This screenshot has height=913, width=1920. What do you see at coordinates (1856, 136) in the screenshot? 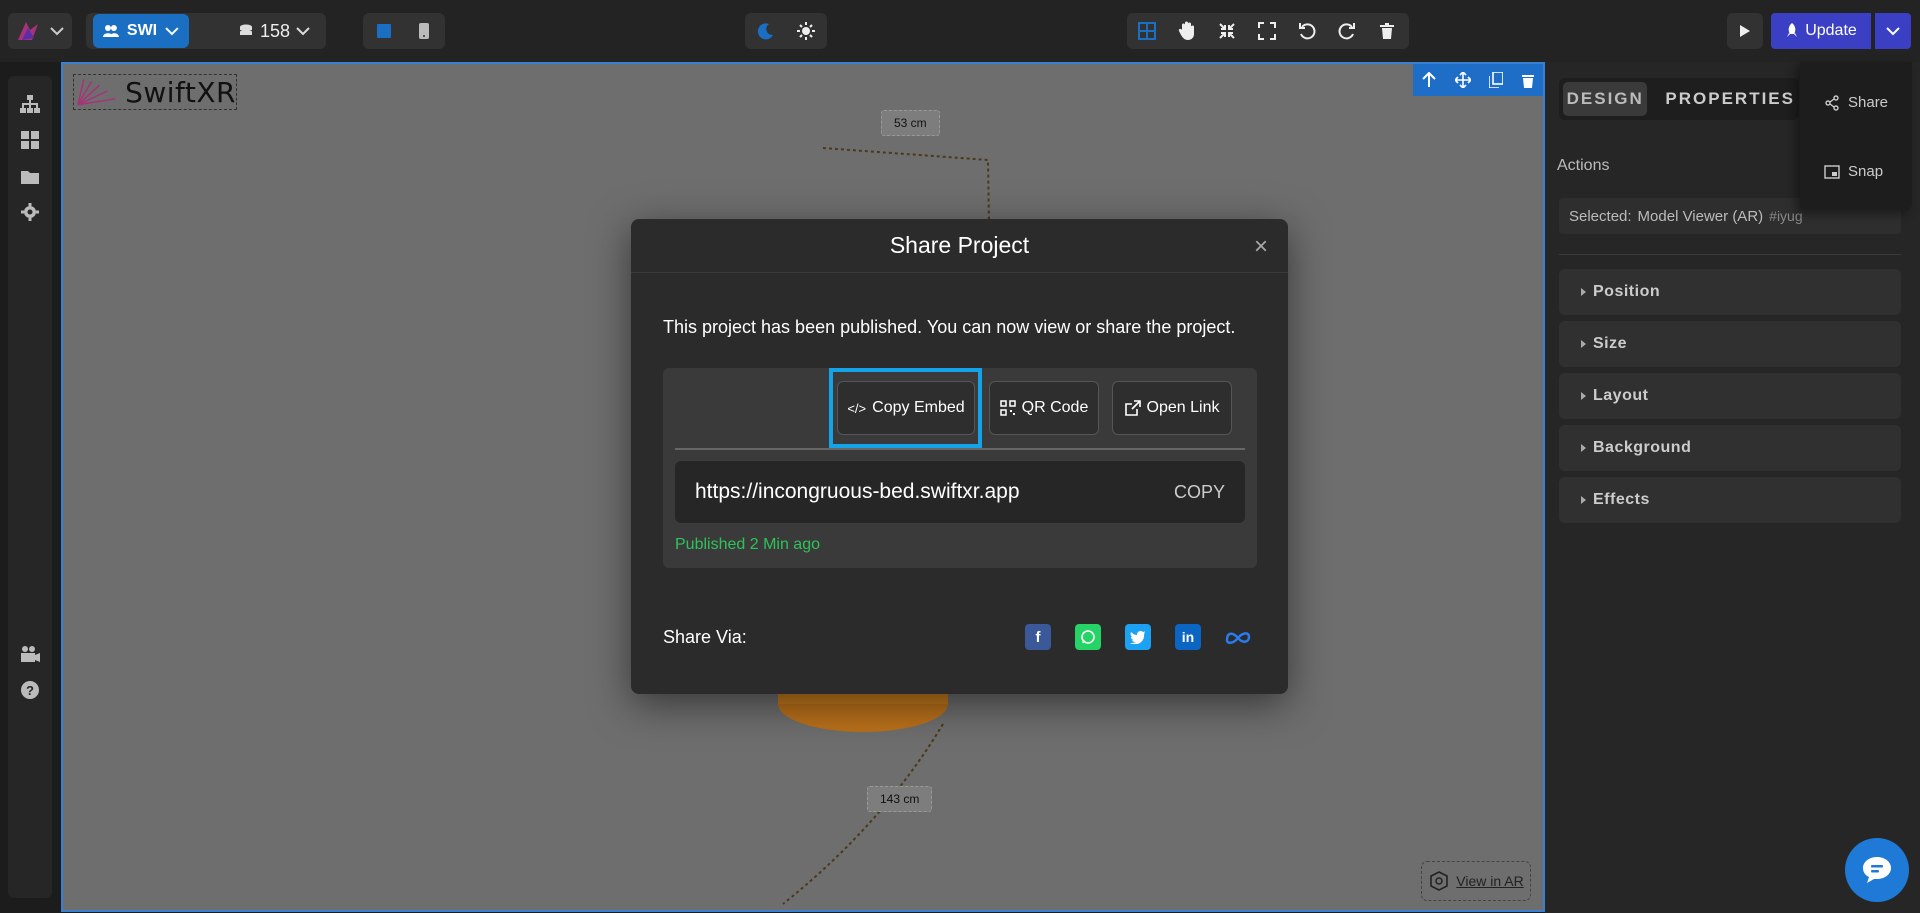
I see `update-dropdown-menu: Share Snap` at bounding box center [1856, 136].